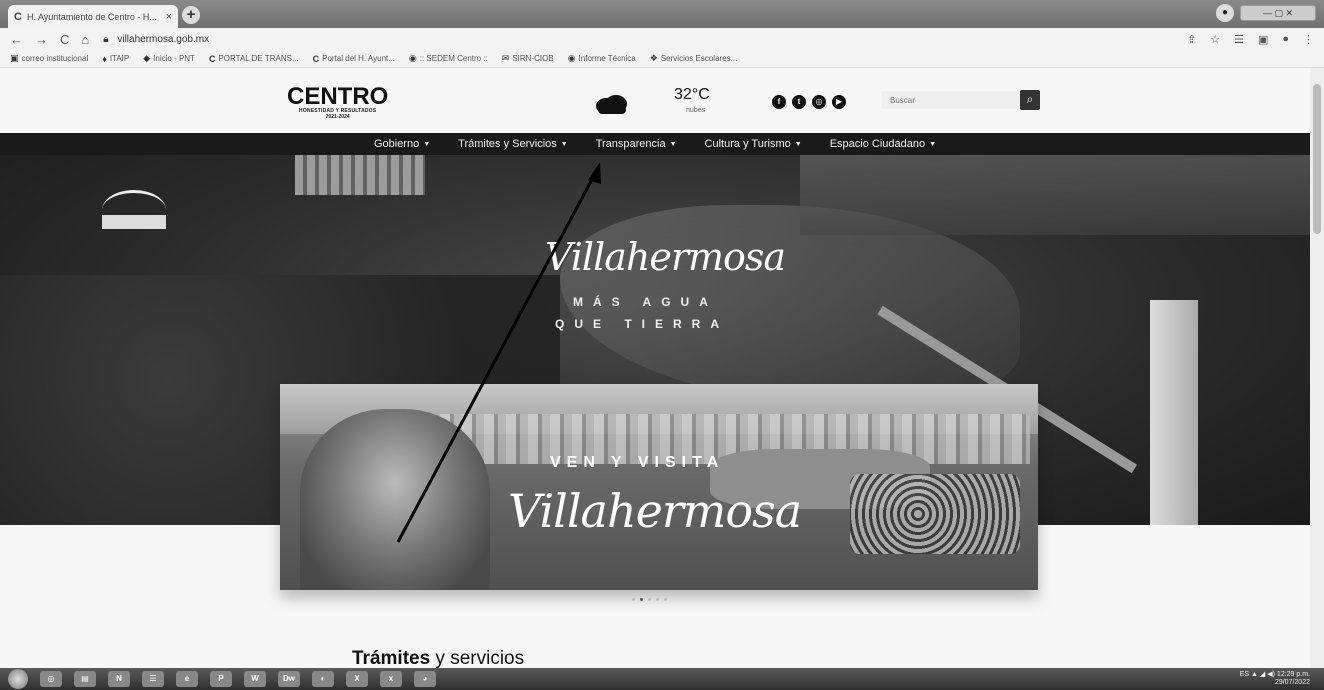 This screenshot has width=1324, height=690. I want to click on site-favicon-icon: C, so click(18, 16).